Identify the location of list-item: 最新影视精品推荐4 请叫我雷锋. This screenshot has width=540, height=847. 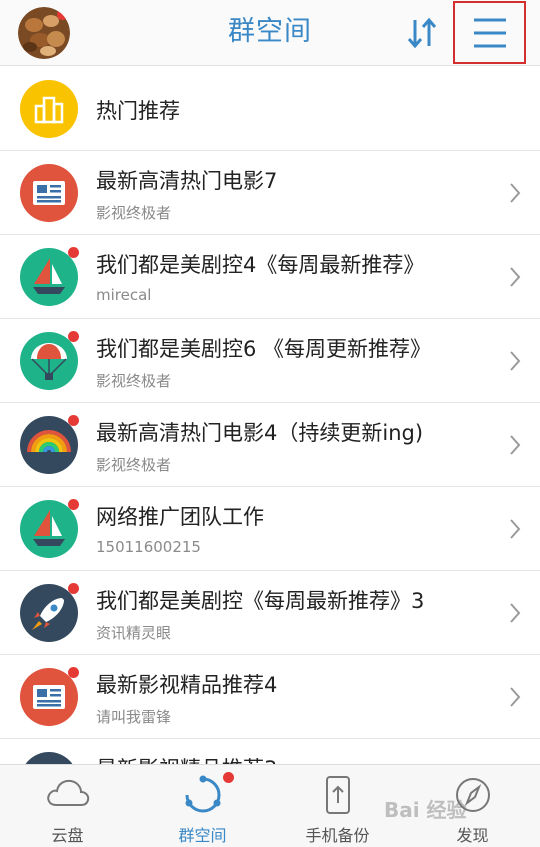
(270, 697).